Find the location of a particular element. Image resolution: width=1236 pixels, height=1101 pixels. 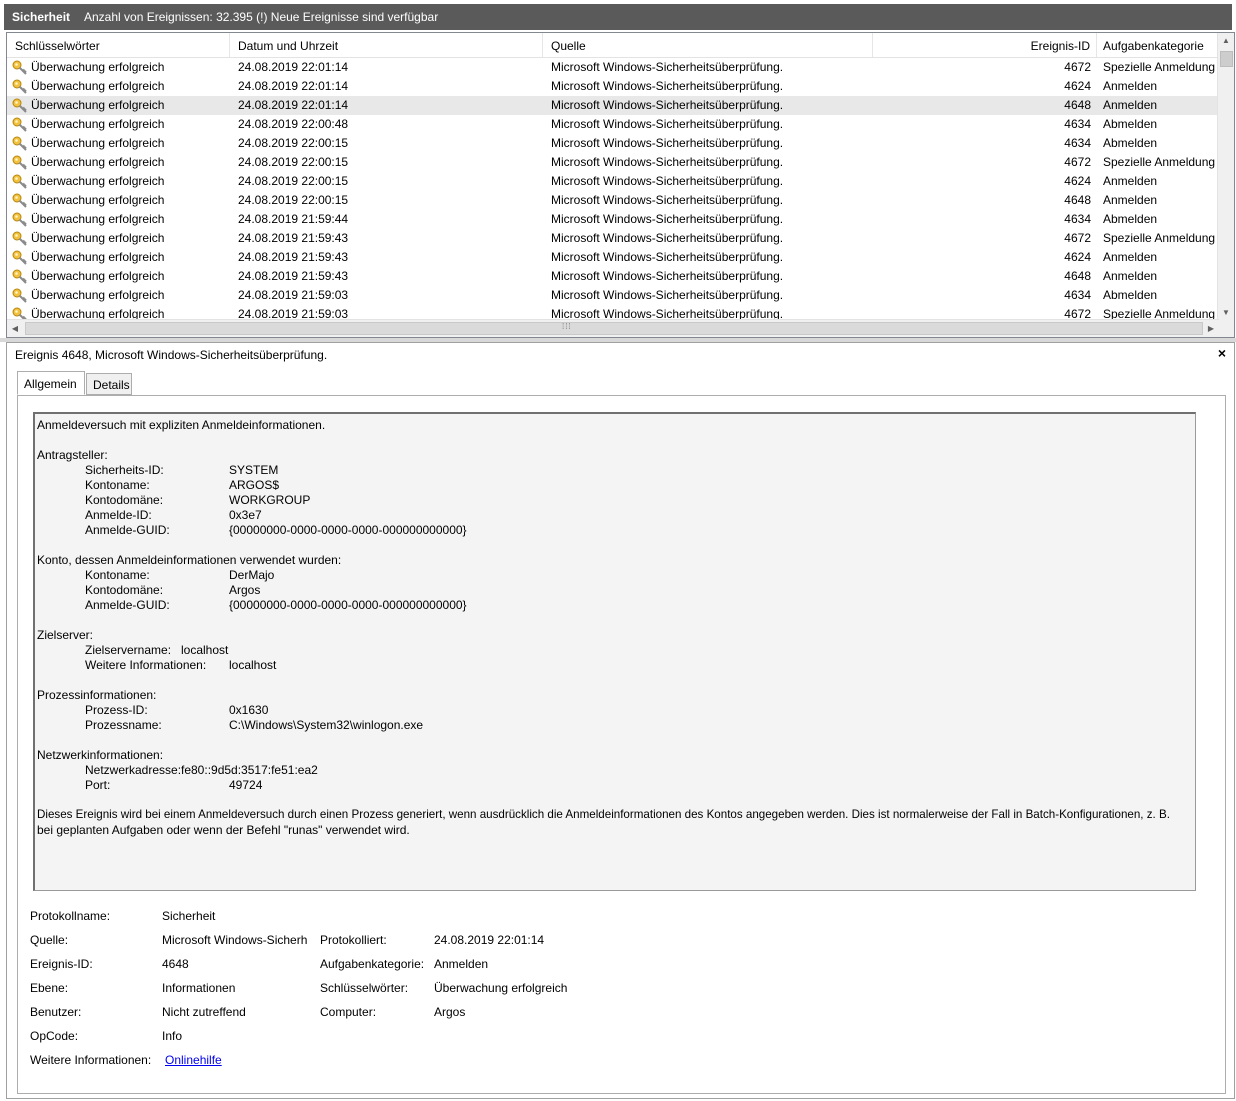

log-name: Sicherheit is located at coordinates (41, 17).